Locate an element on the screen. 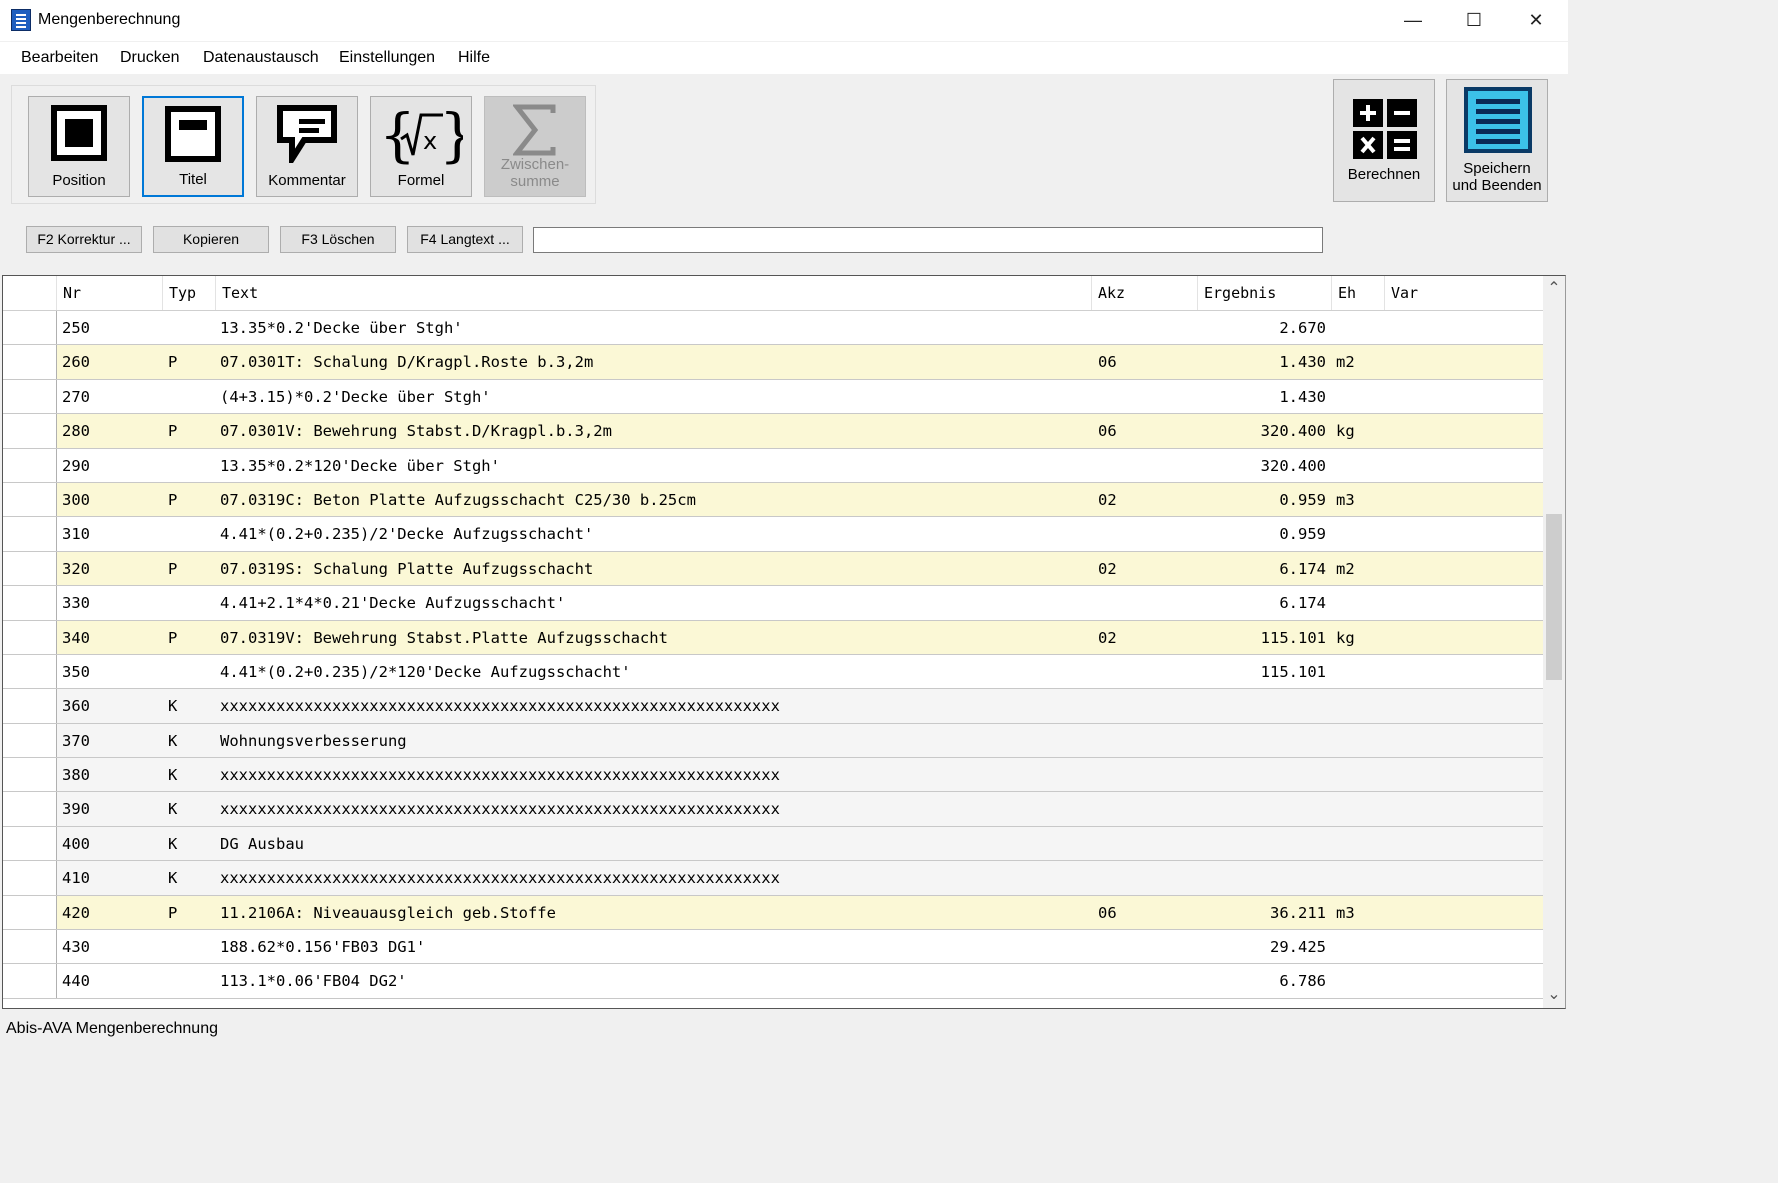 Image resolution: width=1778 pixels, height=1183 pixels. cell-nr: 340 is located at coordinates (76, 637).